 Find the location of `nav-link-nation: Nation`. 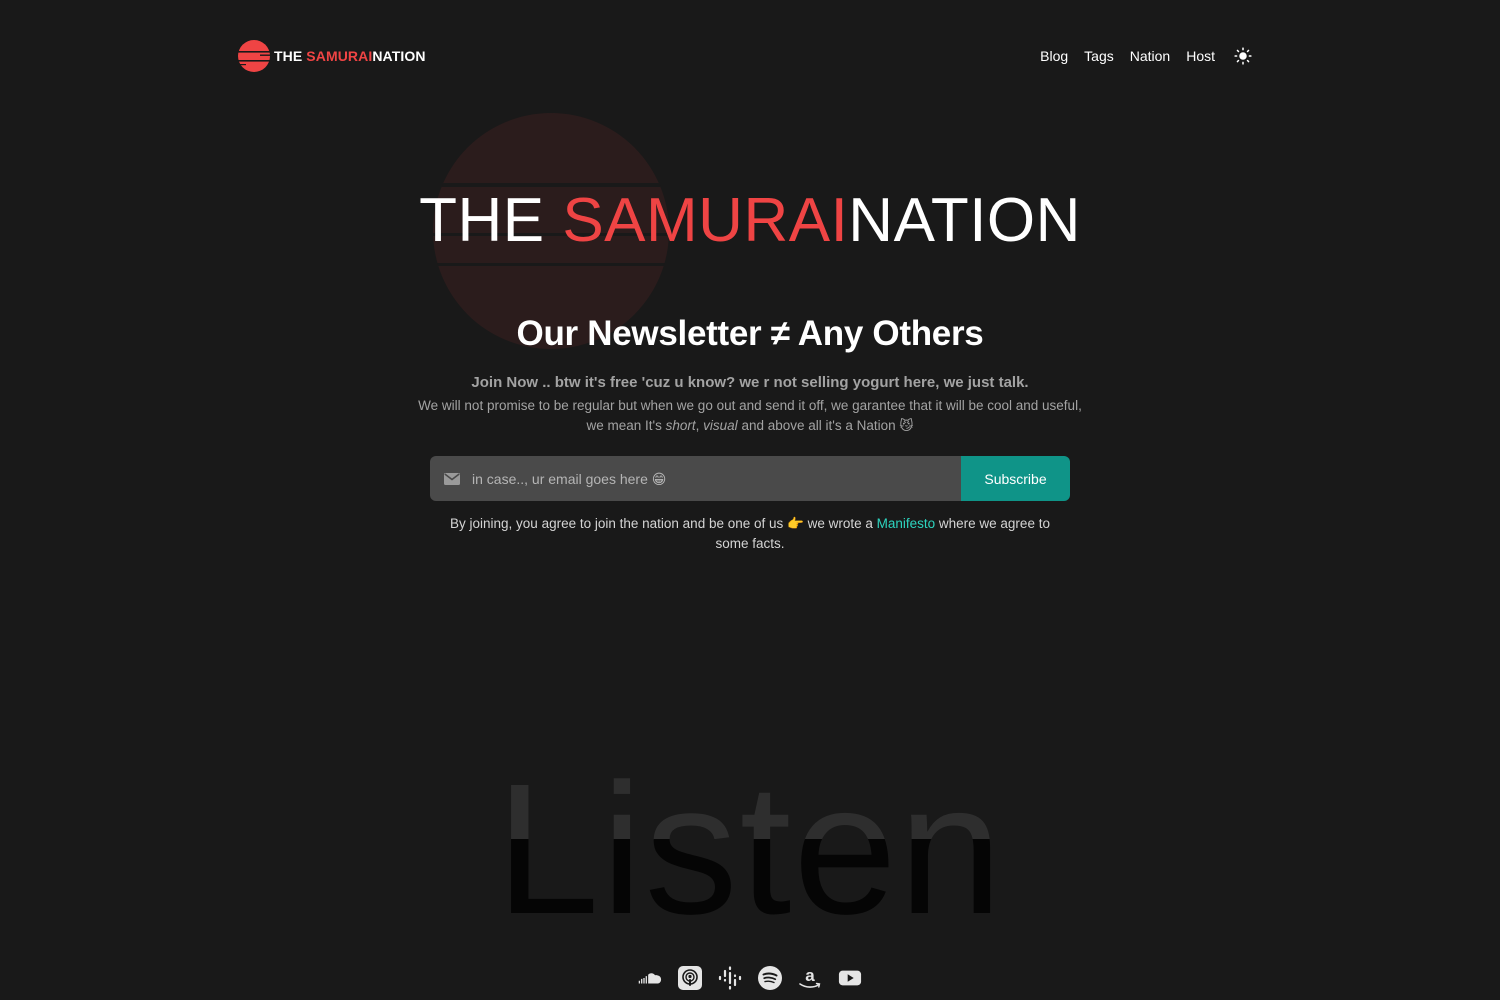

nav-link-nation: Nation is located at coordinates (1150, 56).